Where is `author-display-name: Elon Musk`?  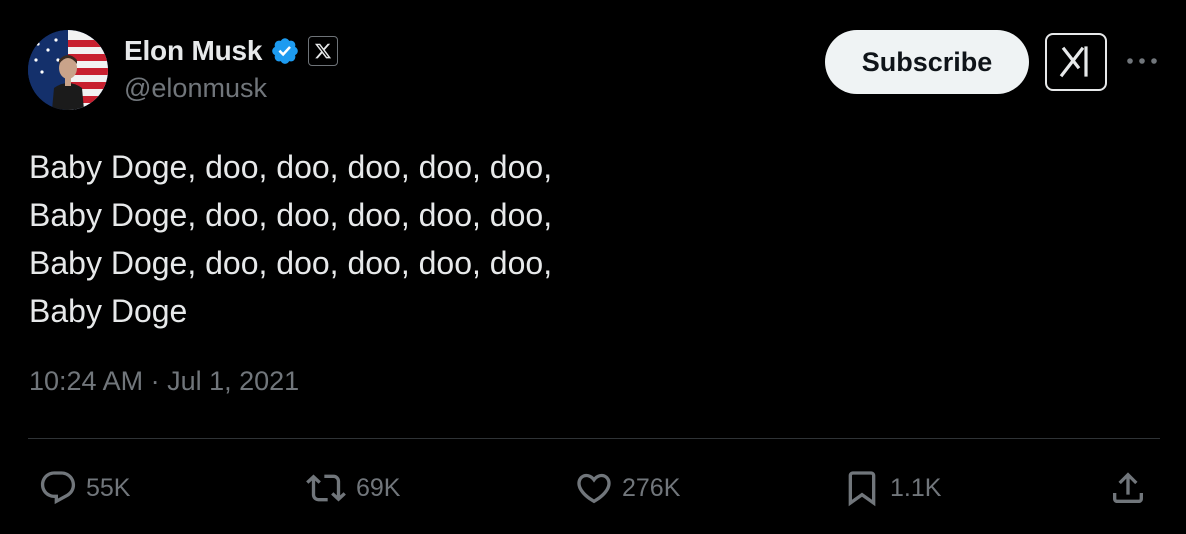 author-display-name: Elon Musk is located at coordinates (193, 51).